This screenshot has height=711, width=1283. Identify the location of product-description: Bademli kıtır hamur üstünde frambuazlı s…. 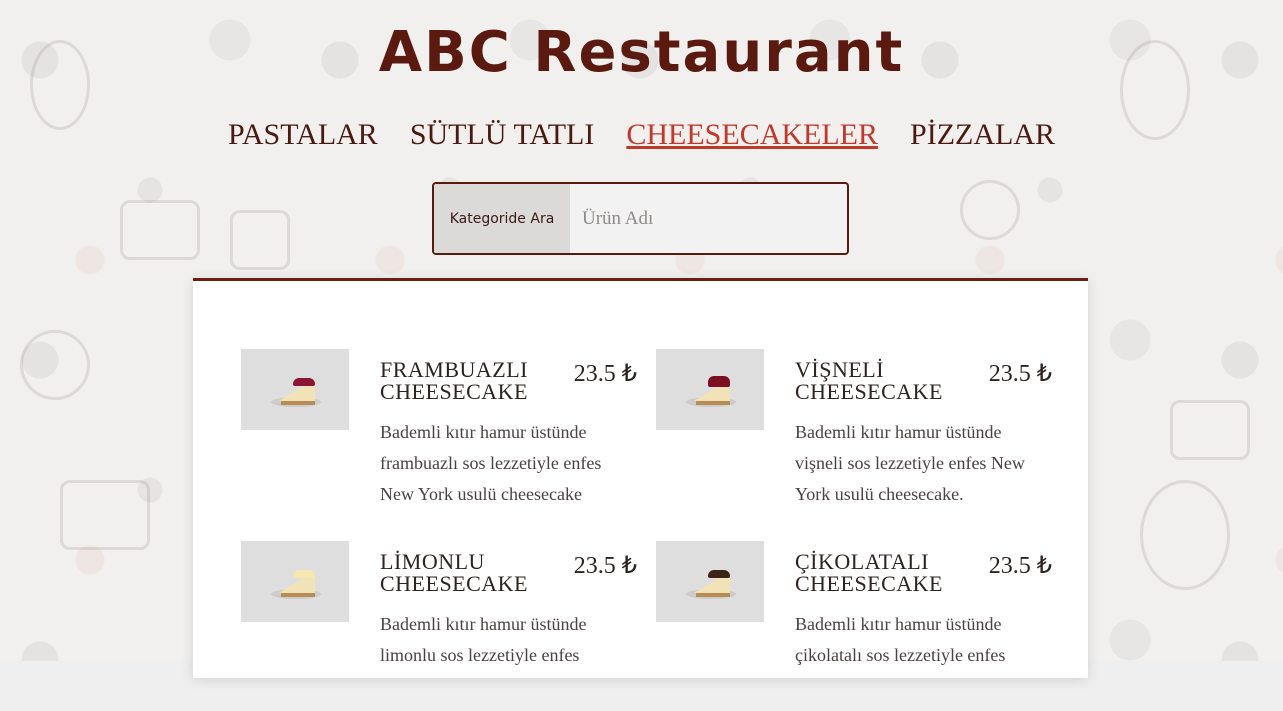
(505, 463).